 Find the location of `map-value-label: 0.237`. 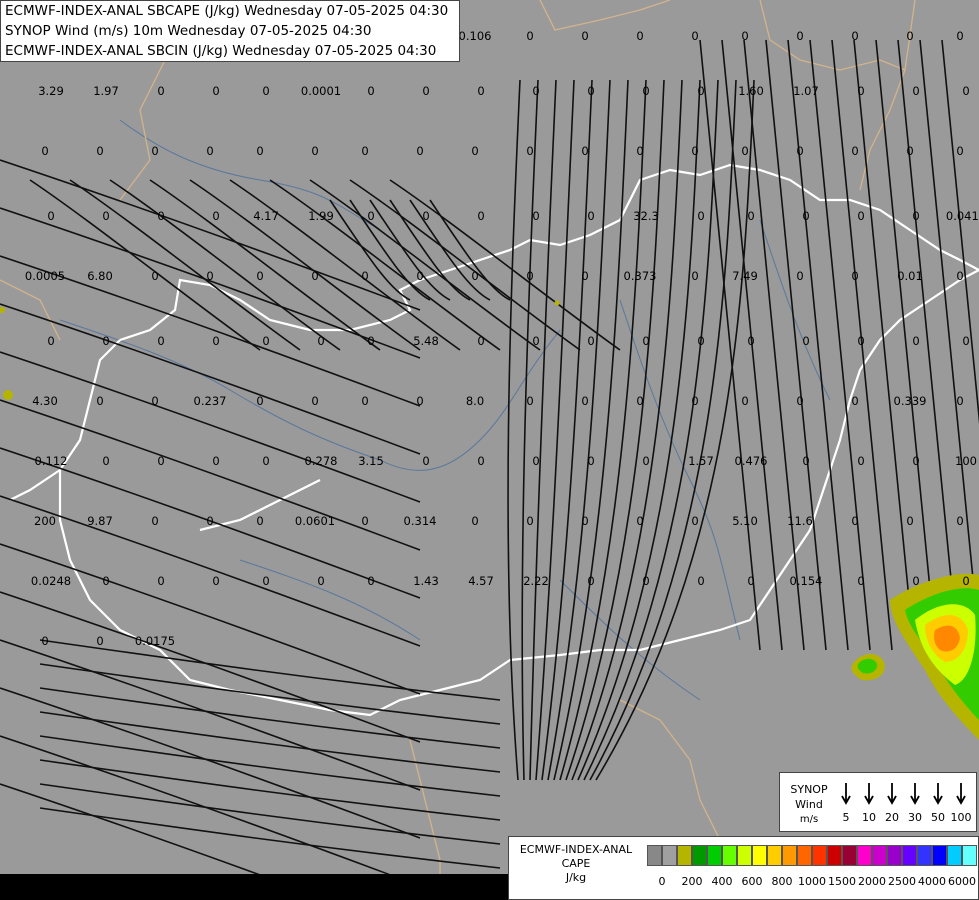

map-value-label: 0.237 is located at coordinates (210, 401).